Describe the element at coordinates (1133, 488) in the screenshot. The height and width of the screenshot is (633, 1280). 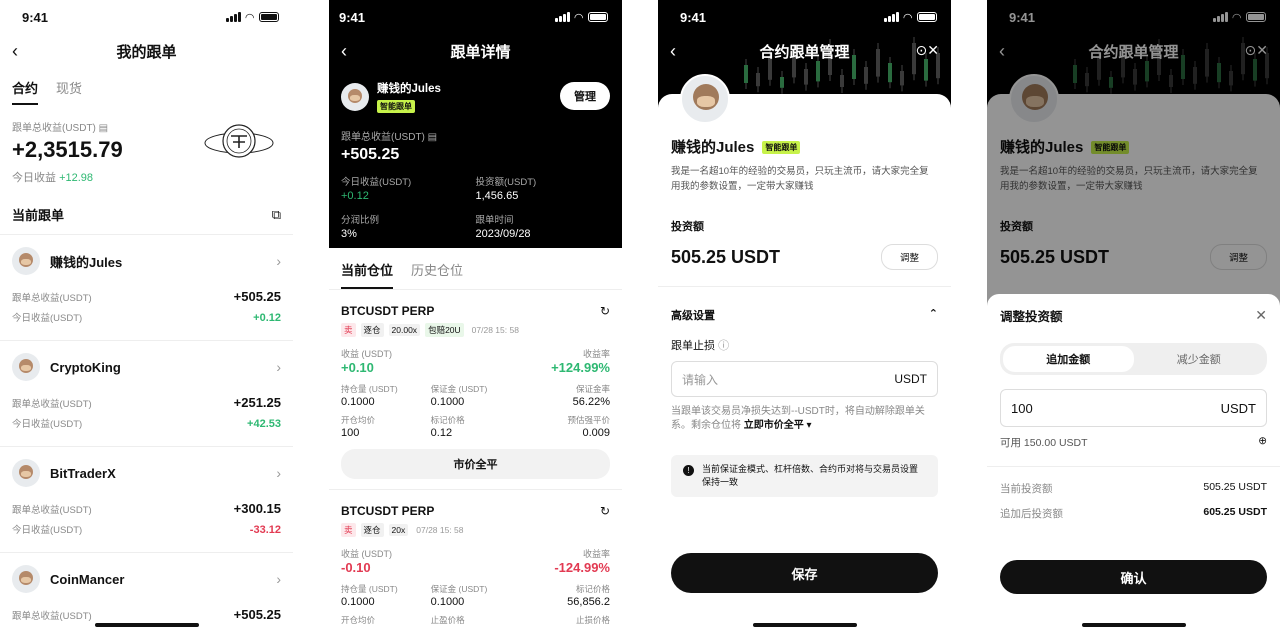
I see `current-invest-row: 当前投资额 505.25 USDT` at that location.